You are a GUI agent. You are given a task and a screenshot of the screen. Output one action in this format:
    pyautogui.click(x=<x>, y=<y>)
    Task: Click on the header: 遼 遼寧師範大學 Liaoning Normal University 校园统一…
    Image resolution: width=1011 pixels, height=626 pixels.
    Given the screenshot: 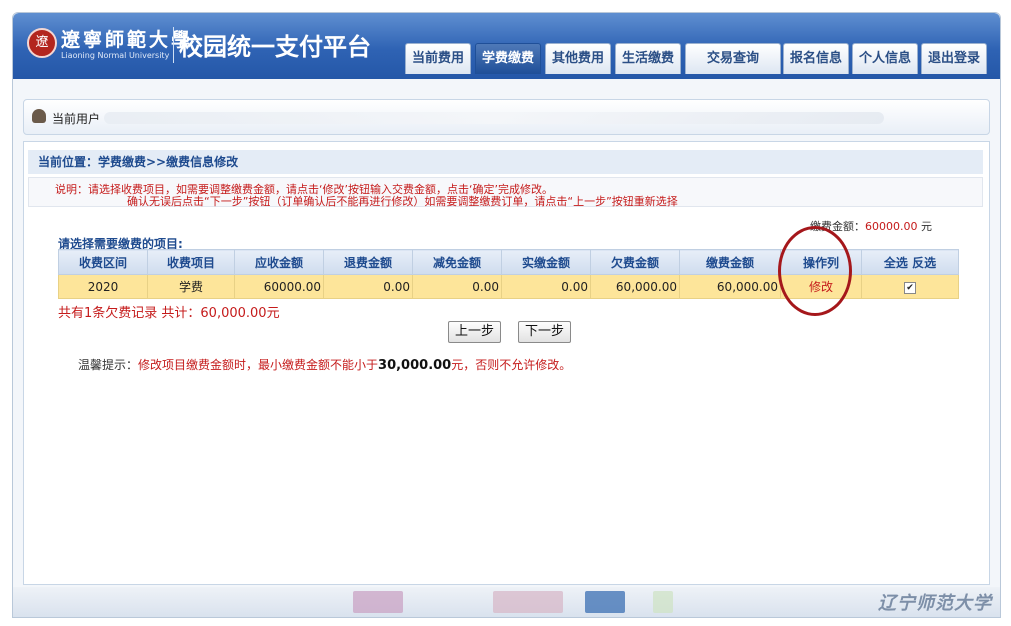 What is the action you would take?
    pyautogui.click(x=506, y=46)
    